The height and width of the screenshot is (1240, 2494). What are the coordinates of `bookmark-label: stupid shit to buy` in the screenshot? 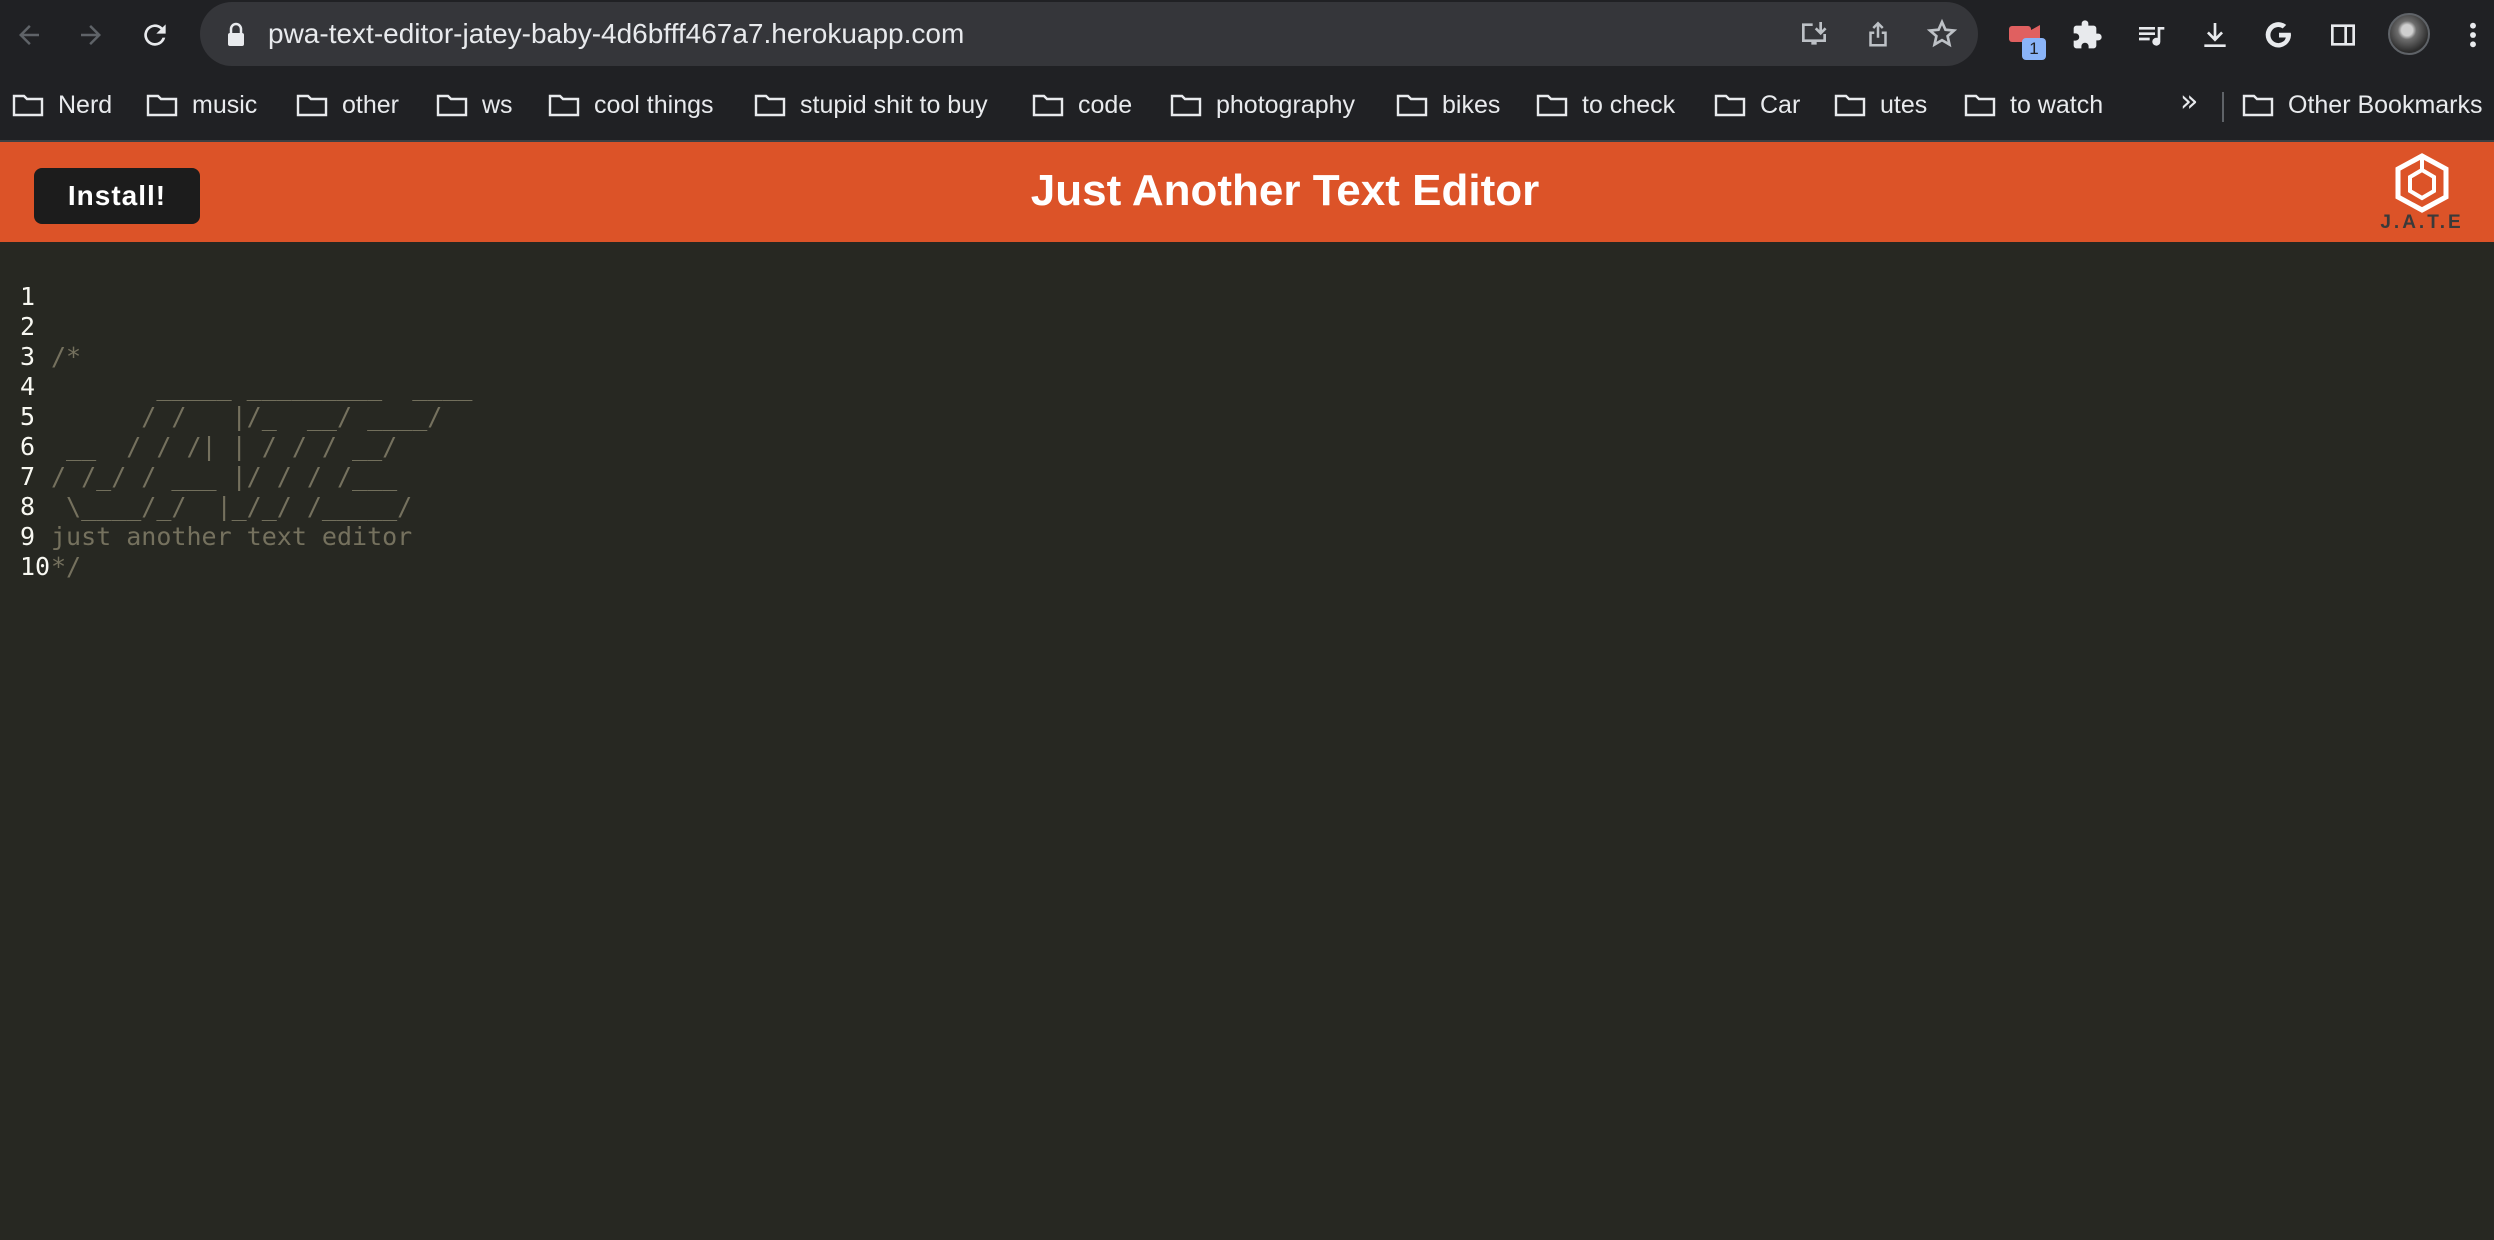 It's located at (894, 104).